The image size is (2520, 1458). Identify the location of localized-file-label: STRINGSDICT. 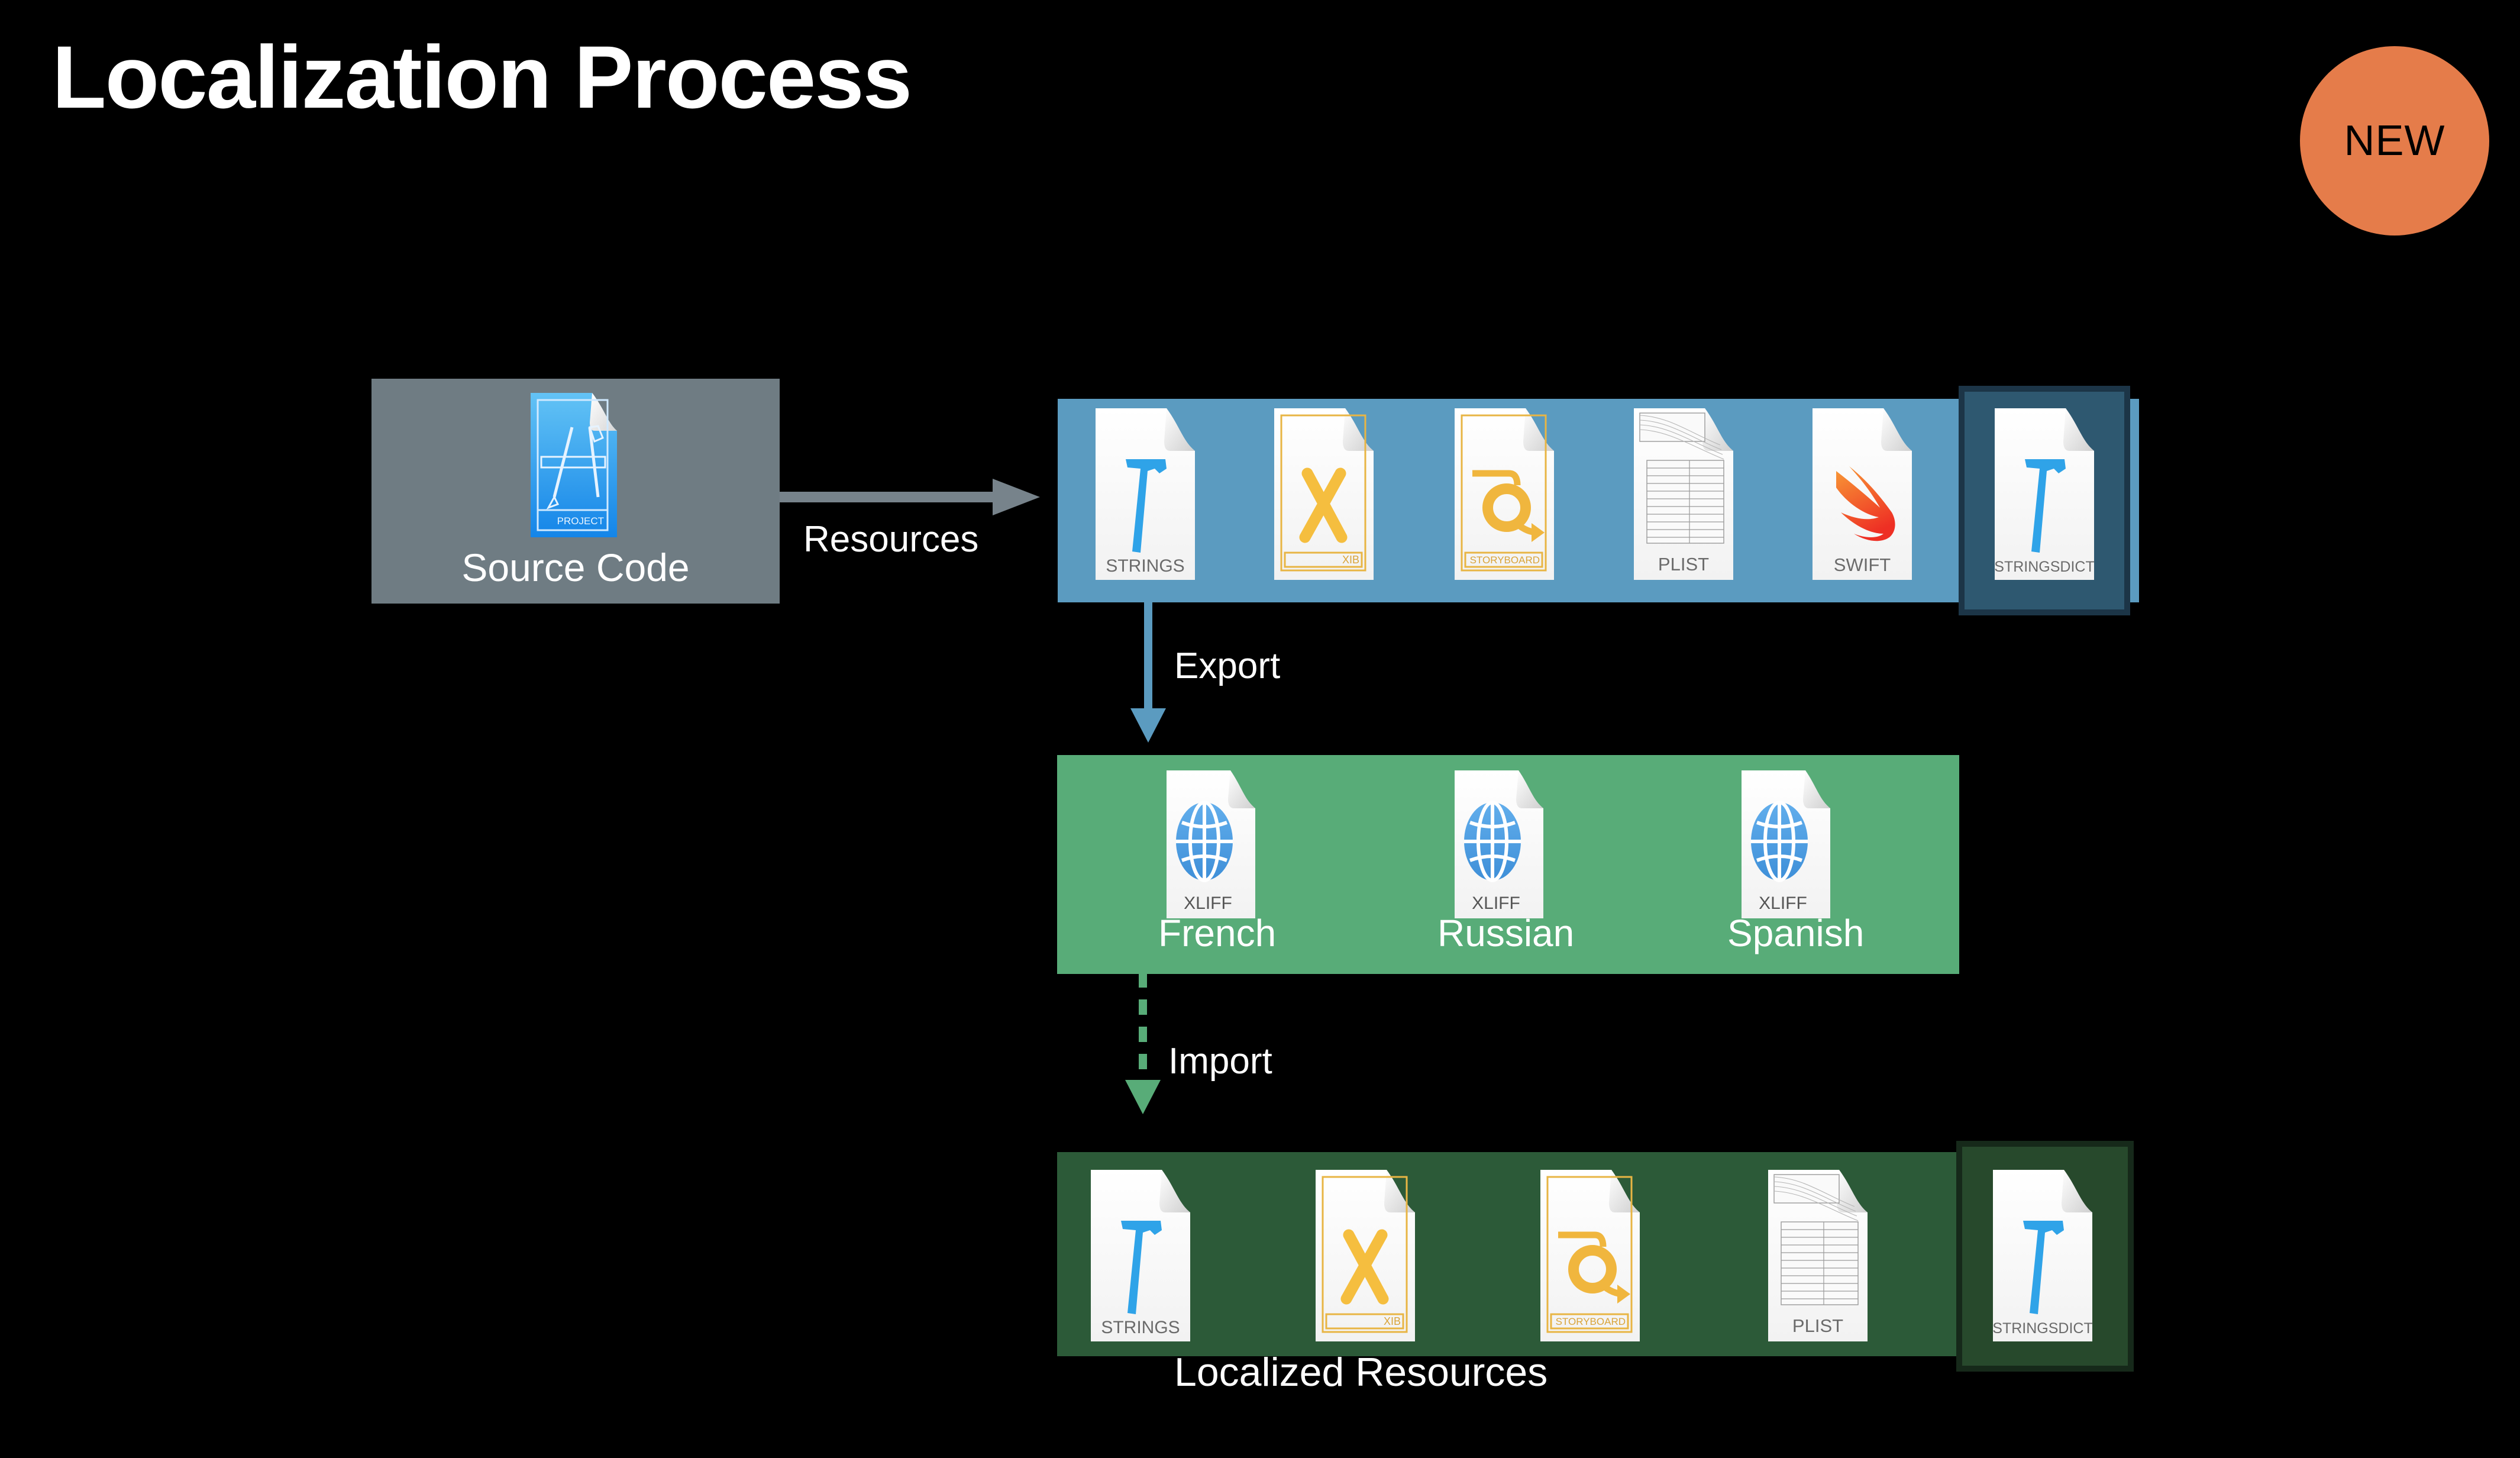
(2042, 1329).